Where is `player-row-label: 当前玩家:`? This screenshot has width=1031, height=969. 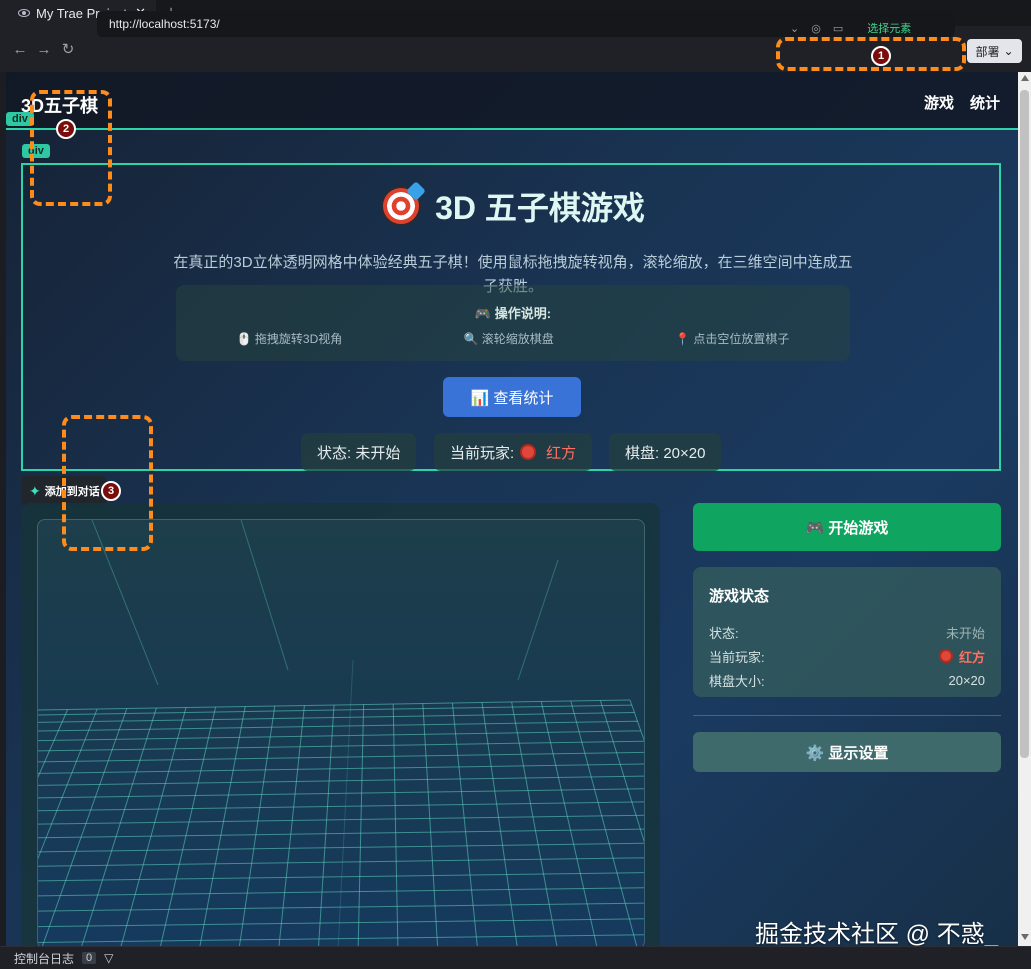
player-row-label: 当前玩家: is located at coordinates (737, 657).